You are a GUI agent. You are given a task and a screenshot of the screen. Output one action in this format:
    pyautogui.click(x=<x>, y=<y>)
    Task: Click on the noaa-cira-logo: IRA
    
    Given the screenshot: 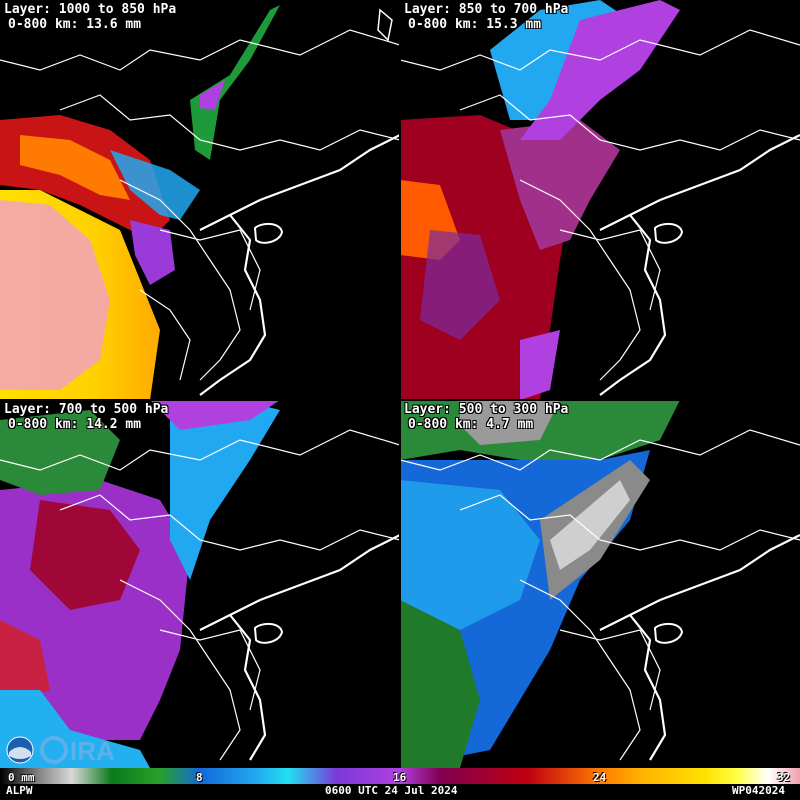 What is the action you would take?
    pyautogui.click(x=60, y=751)
    